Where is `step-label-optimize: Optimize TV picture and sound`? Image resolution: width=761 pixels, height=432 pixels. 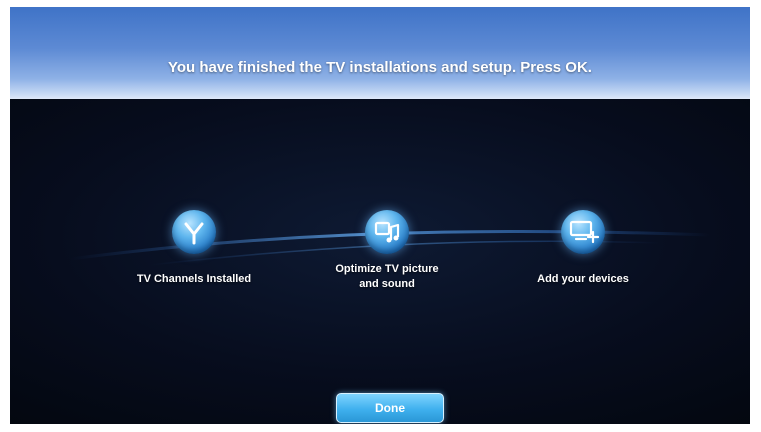 step-label-optimize: Optimize TV picture and sound is located at coordinates (387, 276).